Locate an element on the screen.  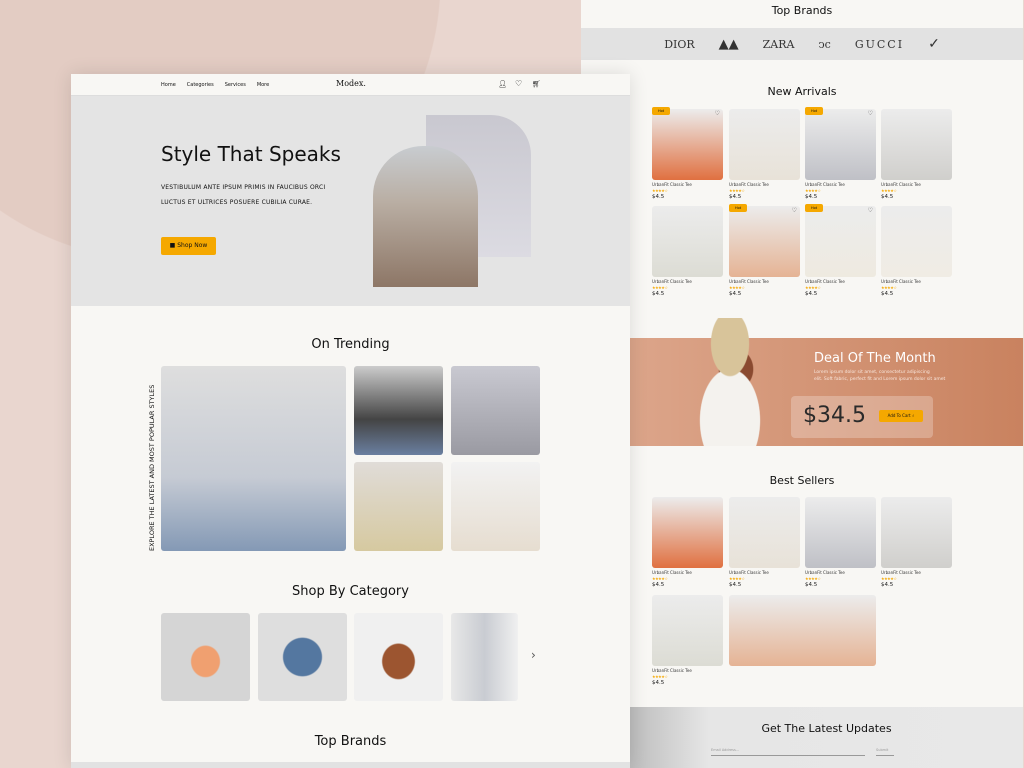
left-brands-bar is located at coordinates (350, 765).